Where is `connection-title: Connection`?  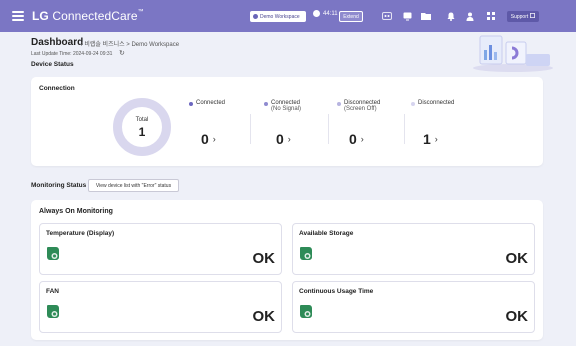
connection-title: Connection is located at coordinates (57, 88).